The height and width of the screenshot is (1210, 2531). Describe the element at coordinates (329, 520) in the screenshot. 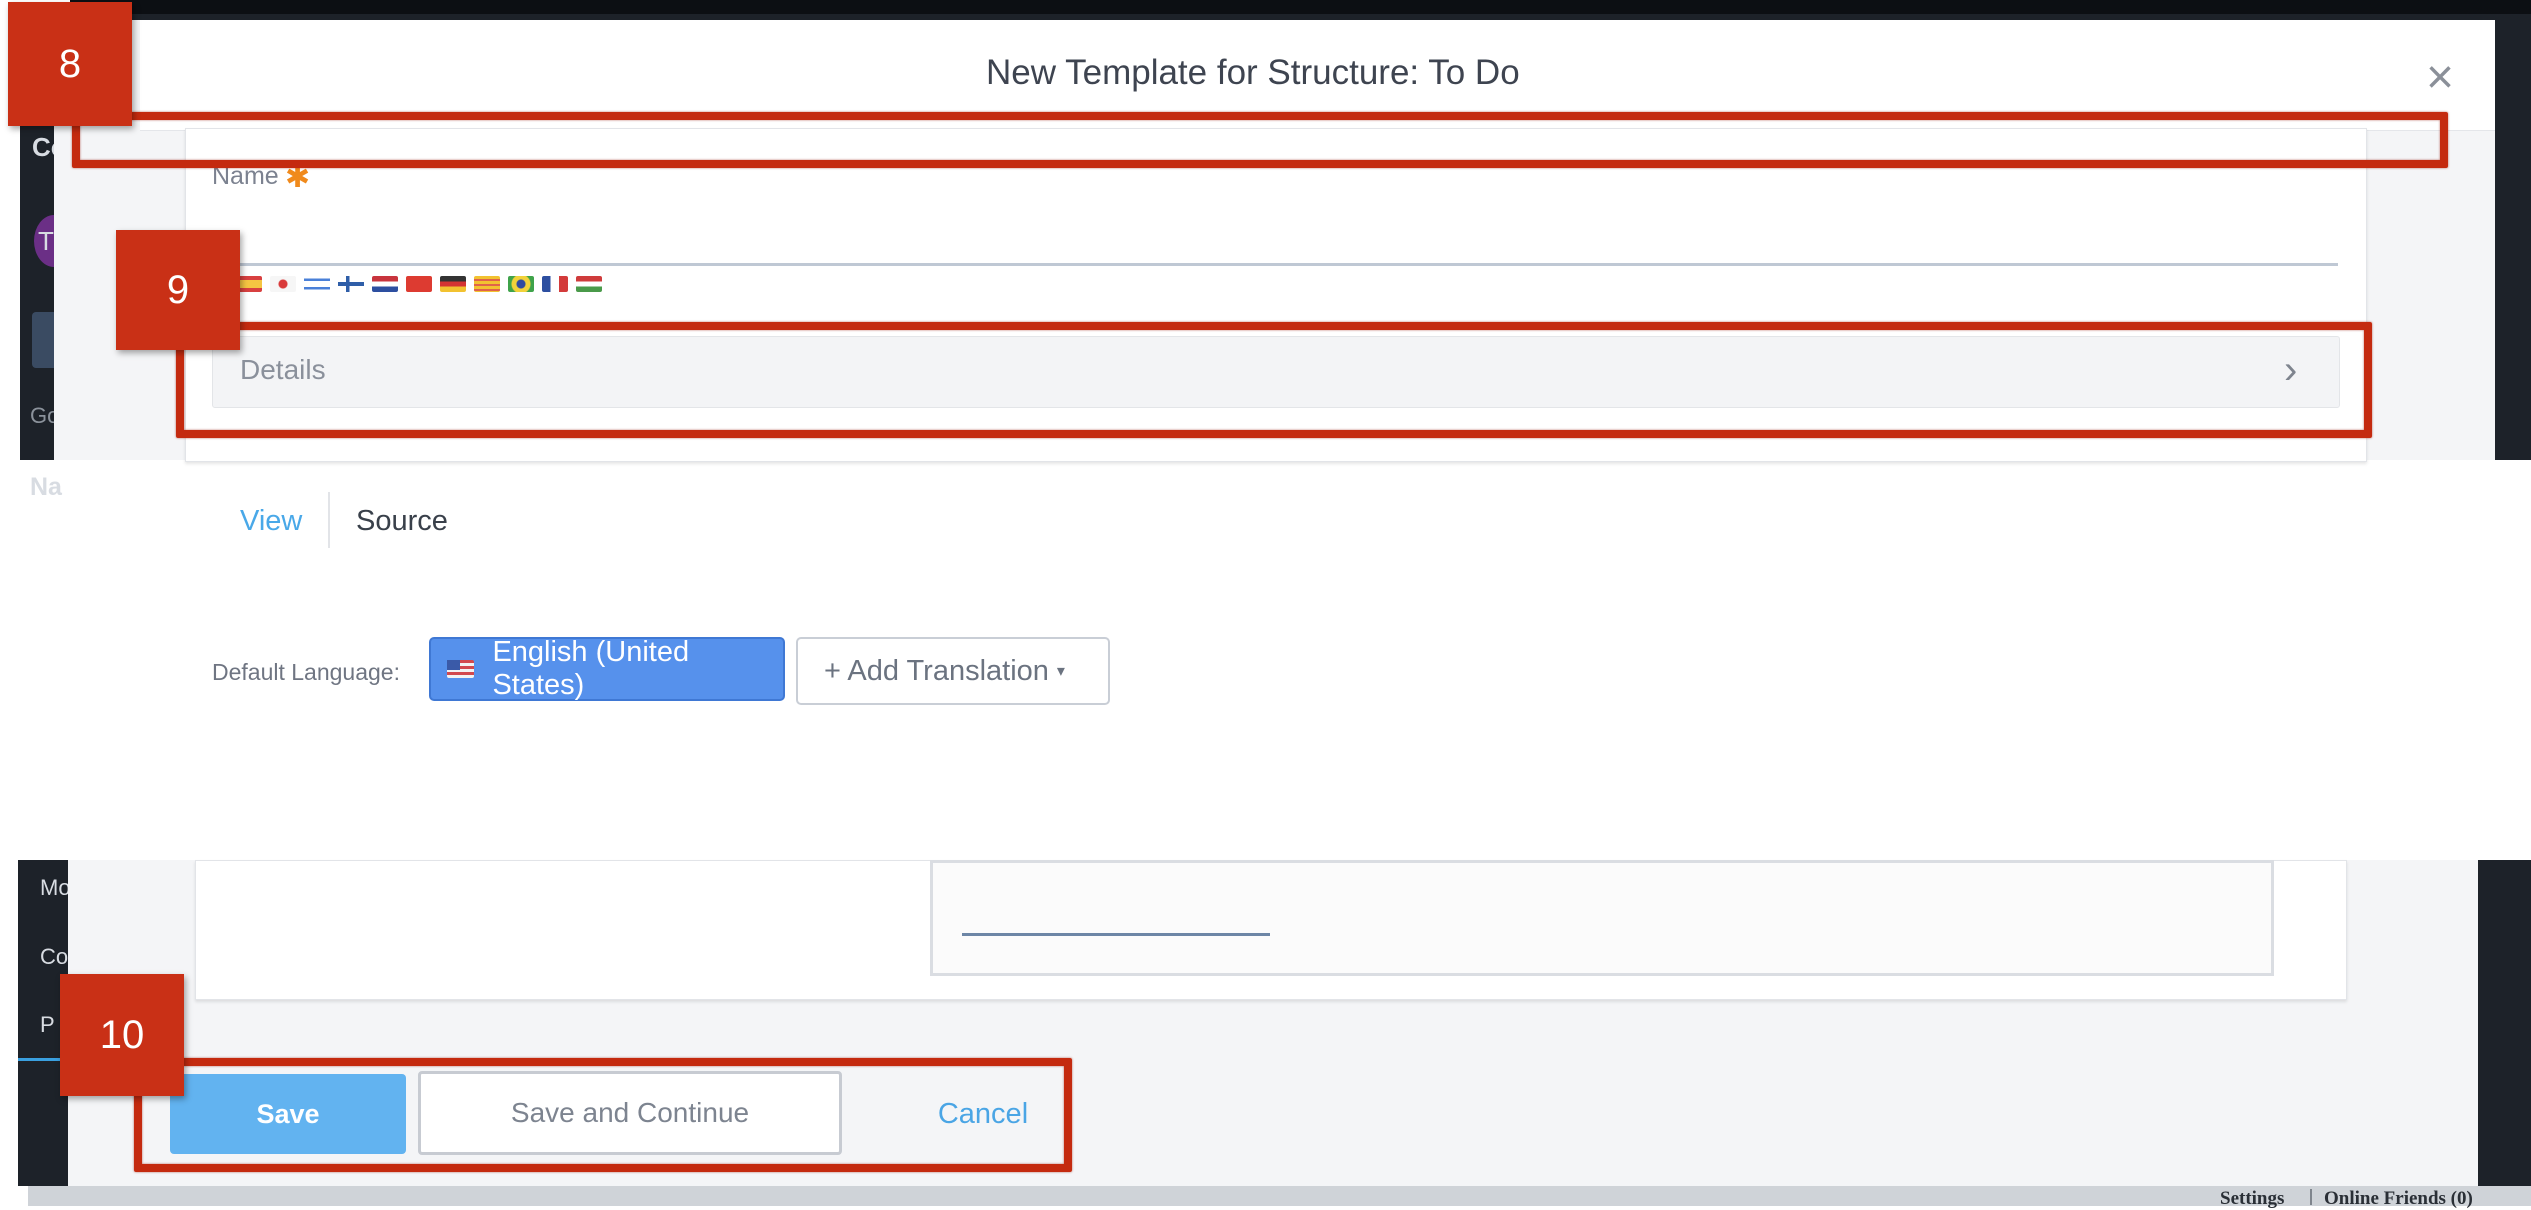

I see `tab-divider` at that location.